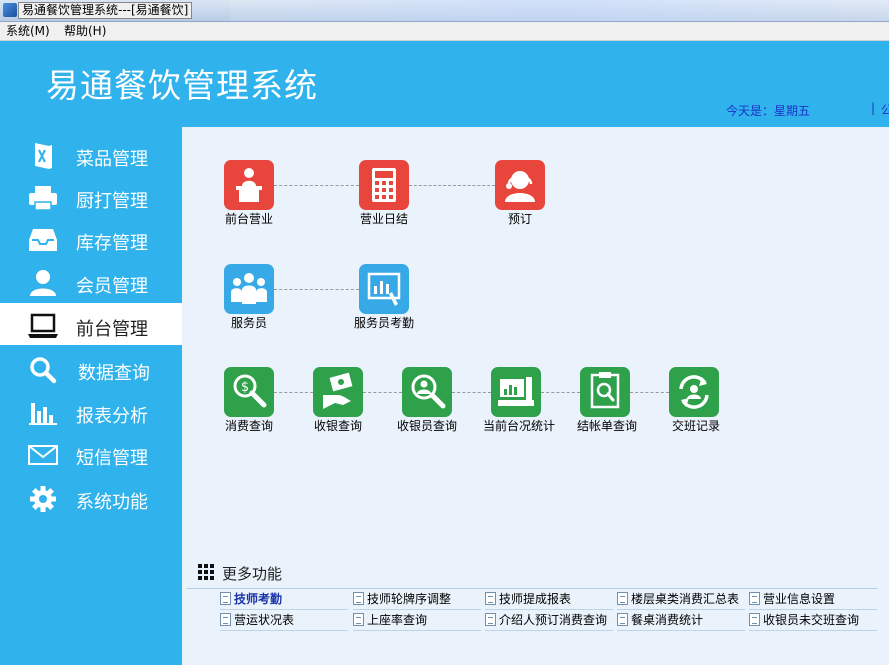  I want to click on sidebar-label-reports: 报表分析, so click(112, 416).